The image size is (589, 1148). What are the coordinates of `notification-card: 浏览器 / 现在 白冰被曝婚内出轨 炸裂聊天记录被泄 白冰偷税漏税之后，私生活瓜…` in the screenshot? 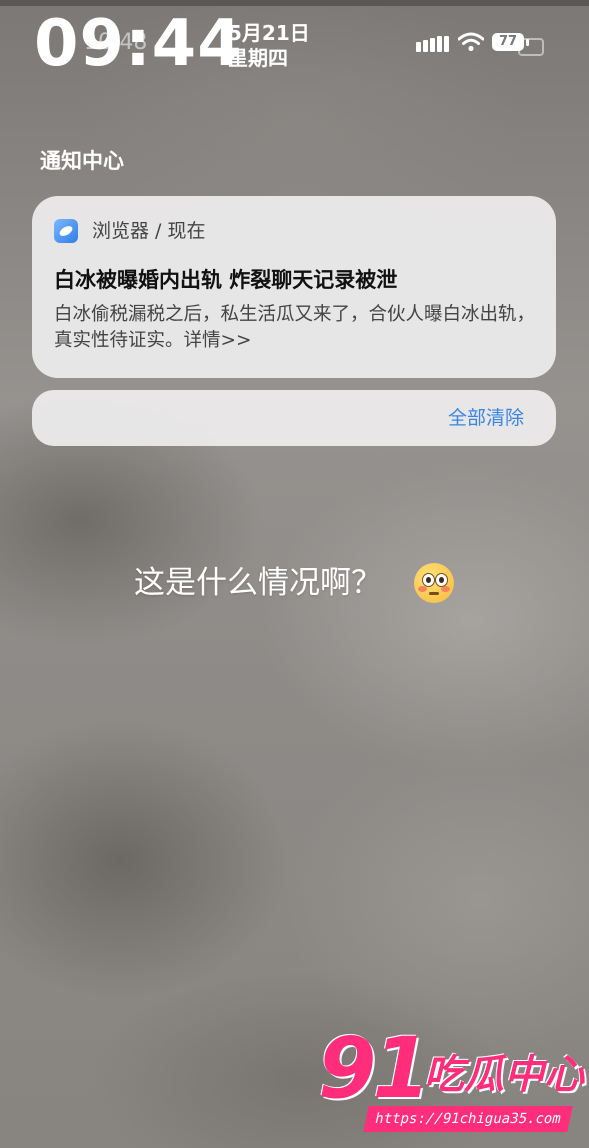 It's located at (294, 287).